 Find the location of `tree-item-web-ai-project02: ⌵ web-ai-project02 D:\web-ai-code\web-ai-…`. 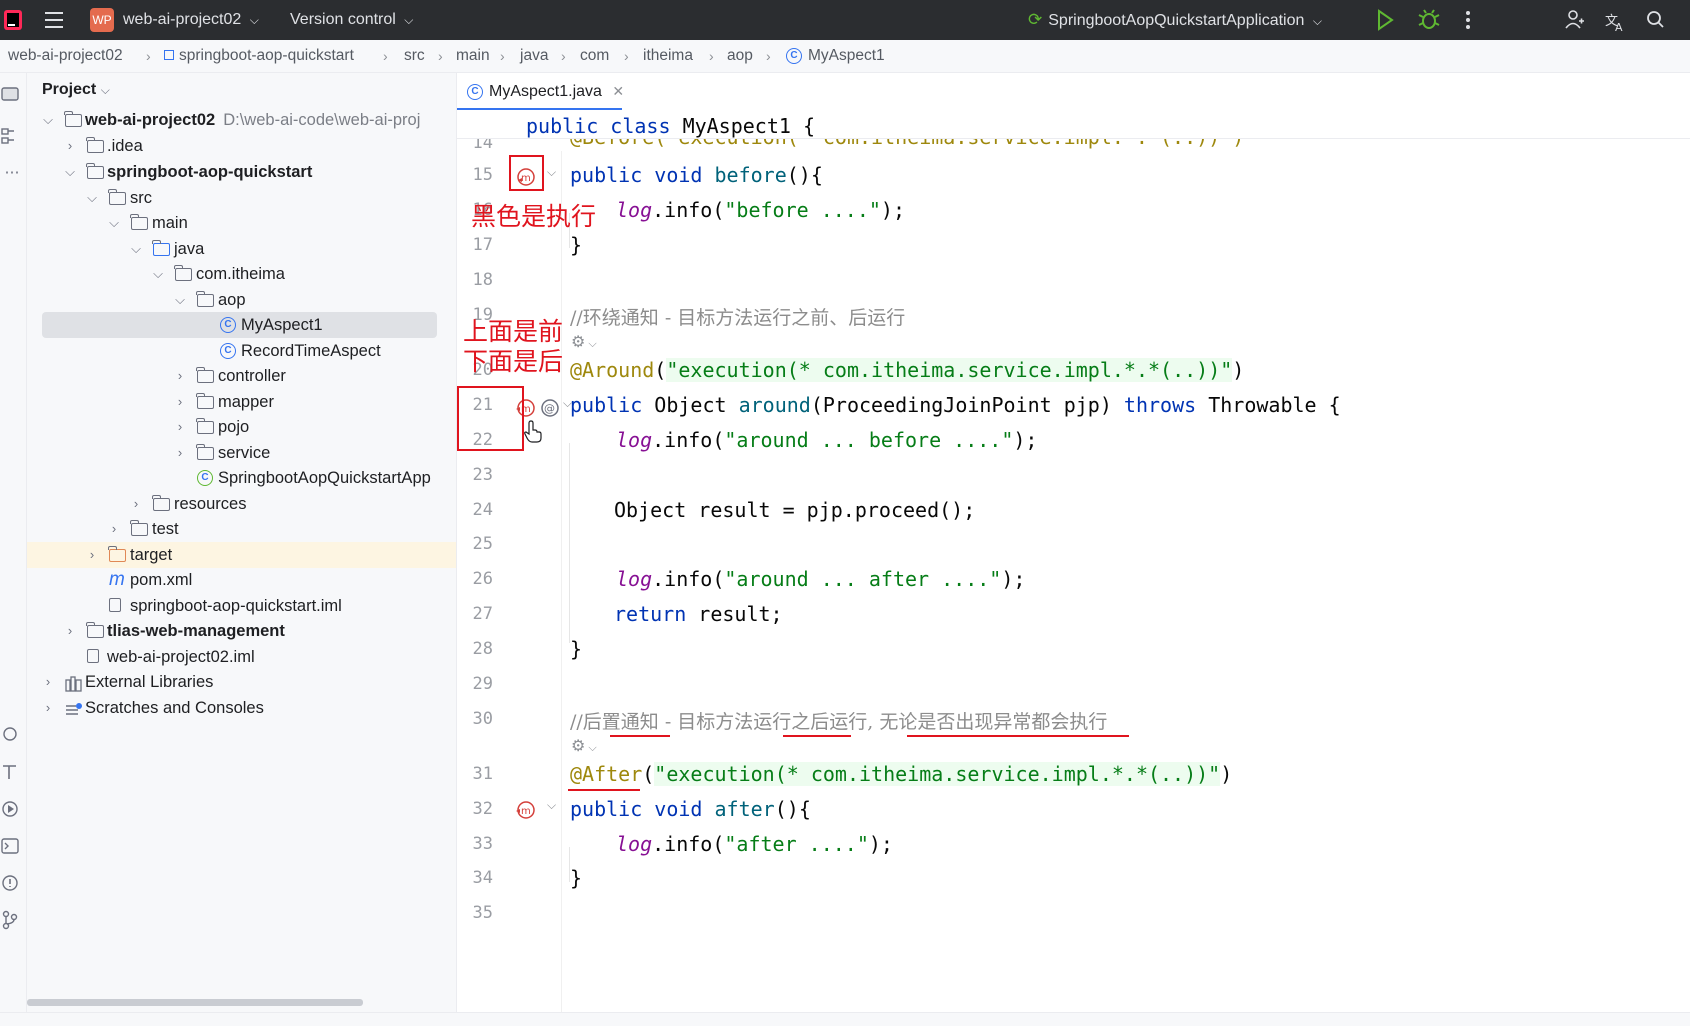

tree-item-web-ai-project02: ⌵ web-ai-project02 D:\web-ai-code\web-ai-… is located at coordinates (241, 120).